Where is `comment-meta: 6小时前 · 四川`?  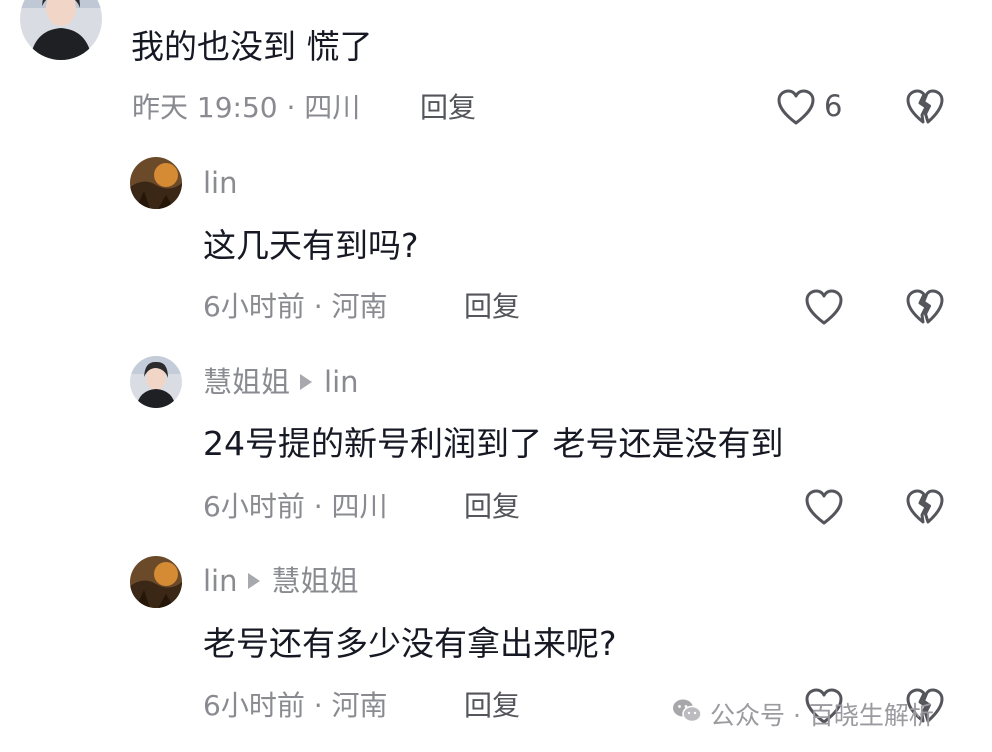 comment-meta: 6小时前 · 四川 is located at coordinates (295, 506).